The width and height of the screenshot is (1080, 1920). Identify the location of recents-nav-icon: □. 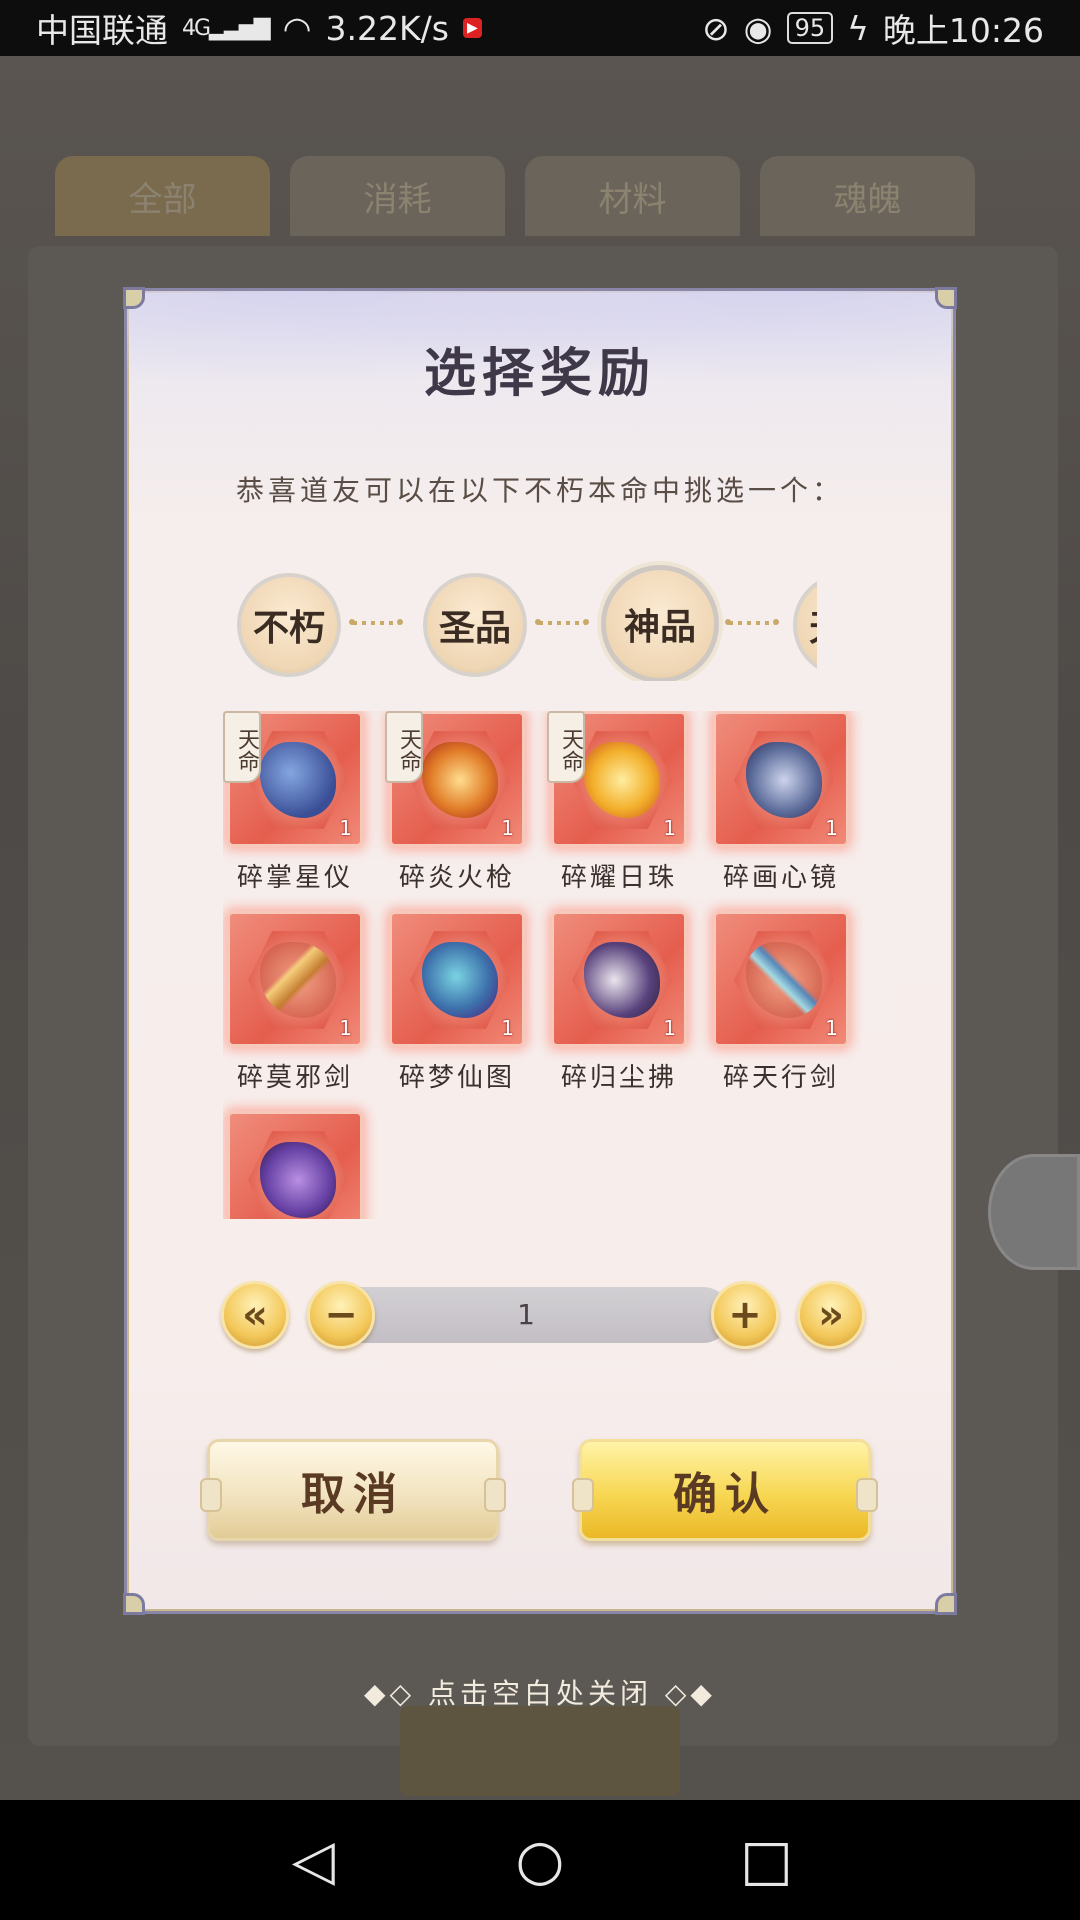
(767, 1860).